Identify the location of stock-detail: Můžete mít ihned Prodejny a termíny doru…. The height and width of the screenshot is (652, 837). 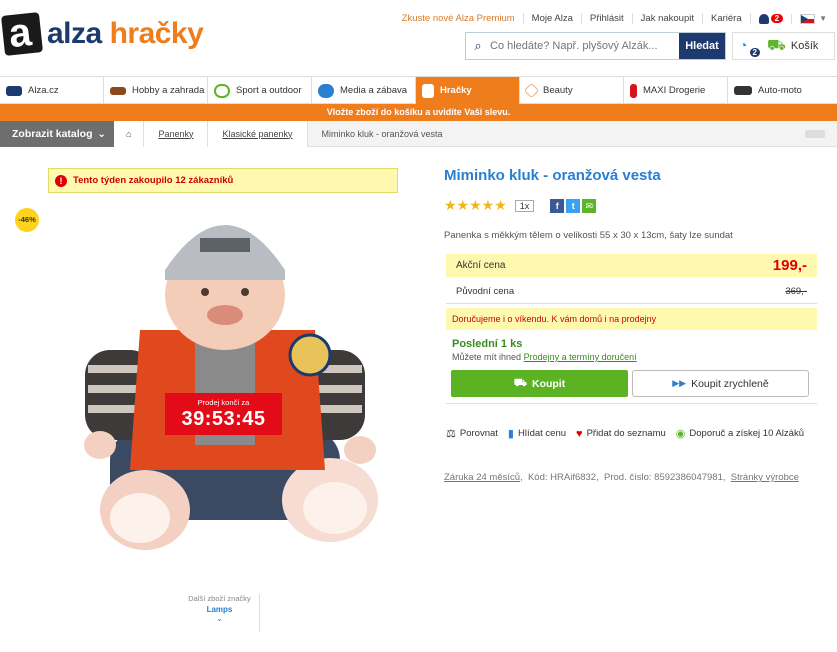
(544, 357).